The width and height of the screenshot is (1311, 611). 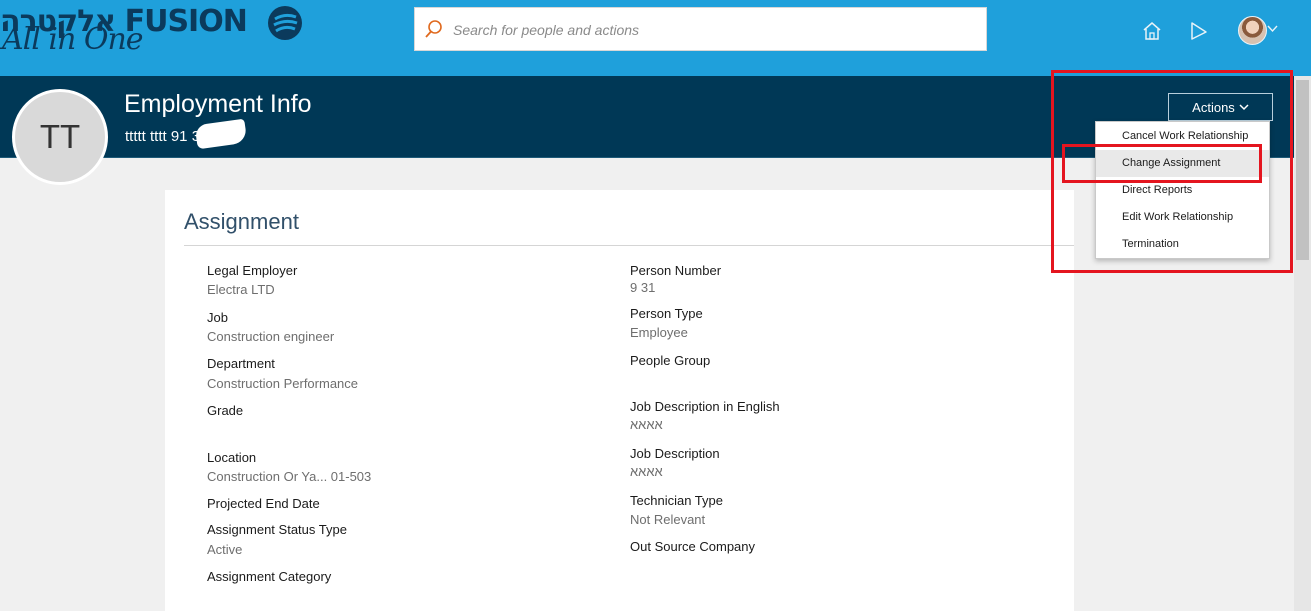 What do you see at coordinates (1182, 217) in the screenshot?
I see `menu-item-edit-work-relationship: Edit Work Relationship` at bounding box center [1182, 217].